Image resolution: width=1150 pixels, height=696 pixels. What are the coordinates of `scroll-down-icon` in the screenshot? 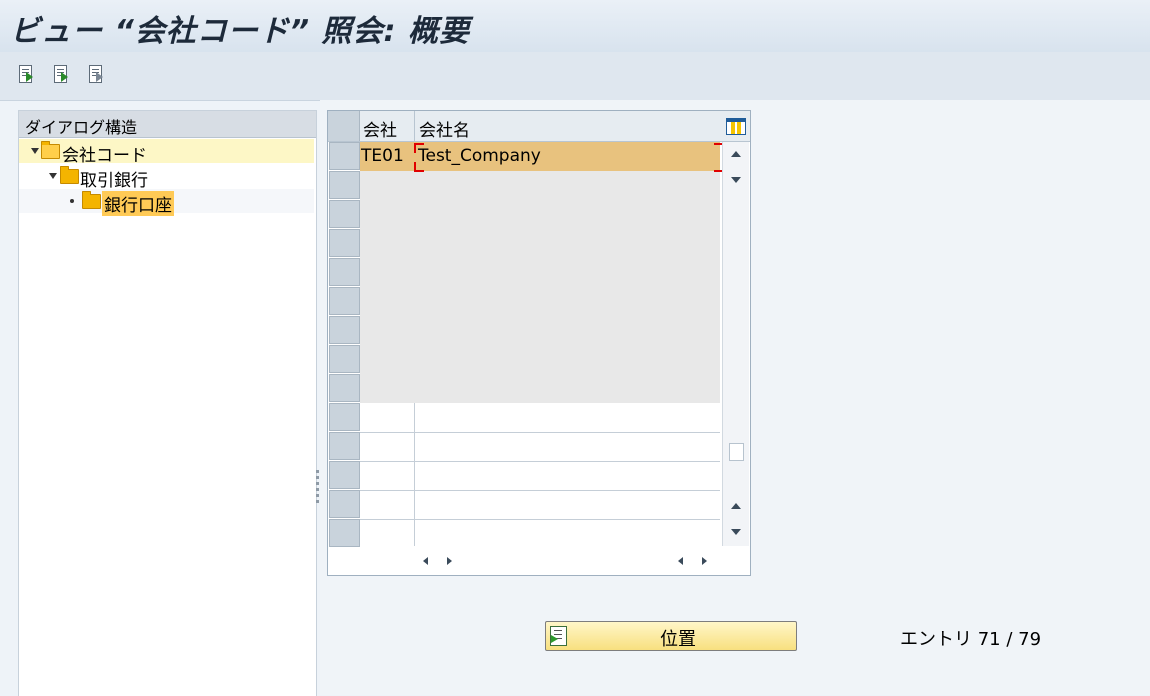 It's located at (736, 180).